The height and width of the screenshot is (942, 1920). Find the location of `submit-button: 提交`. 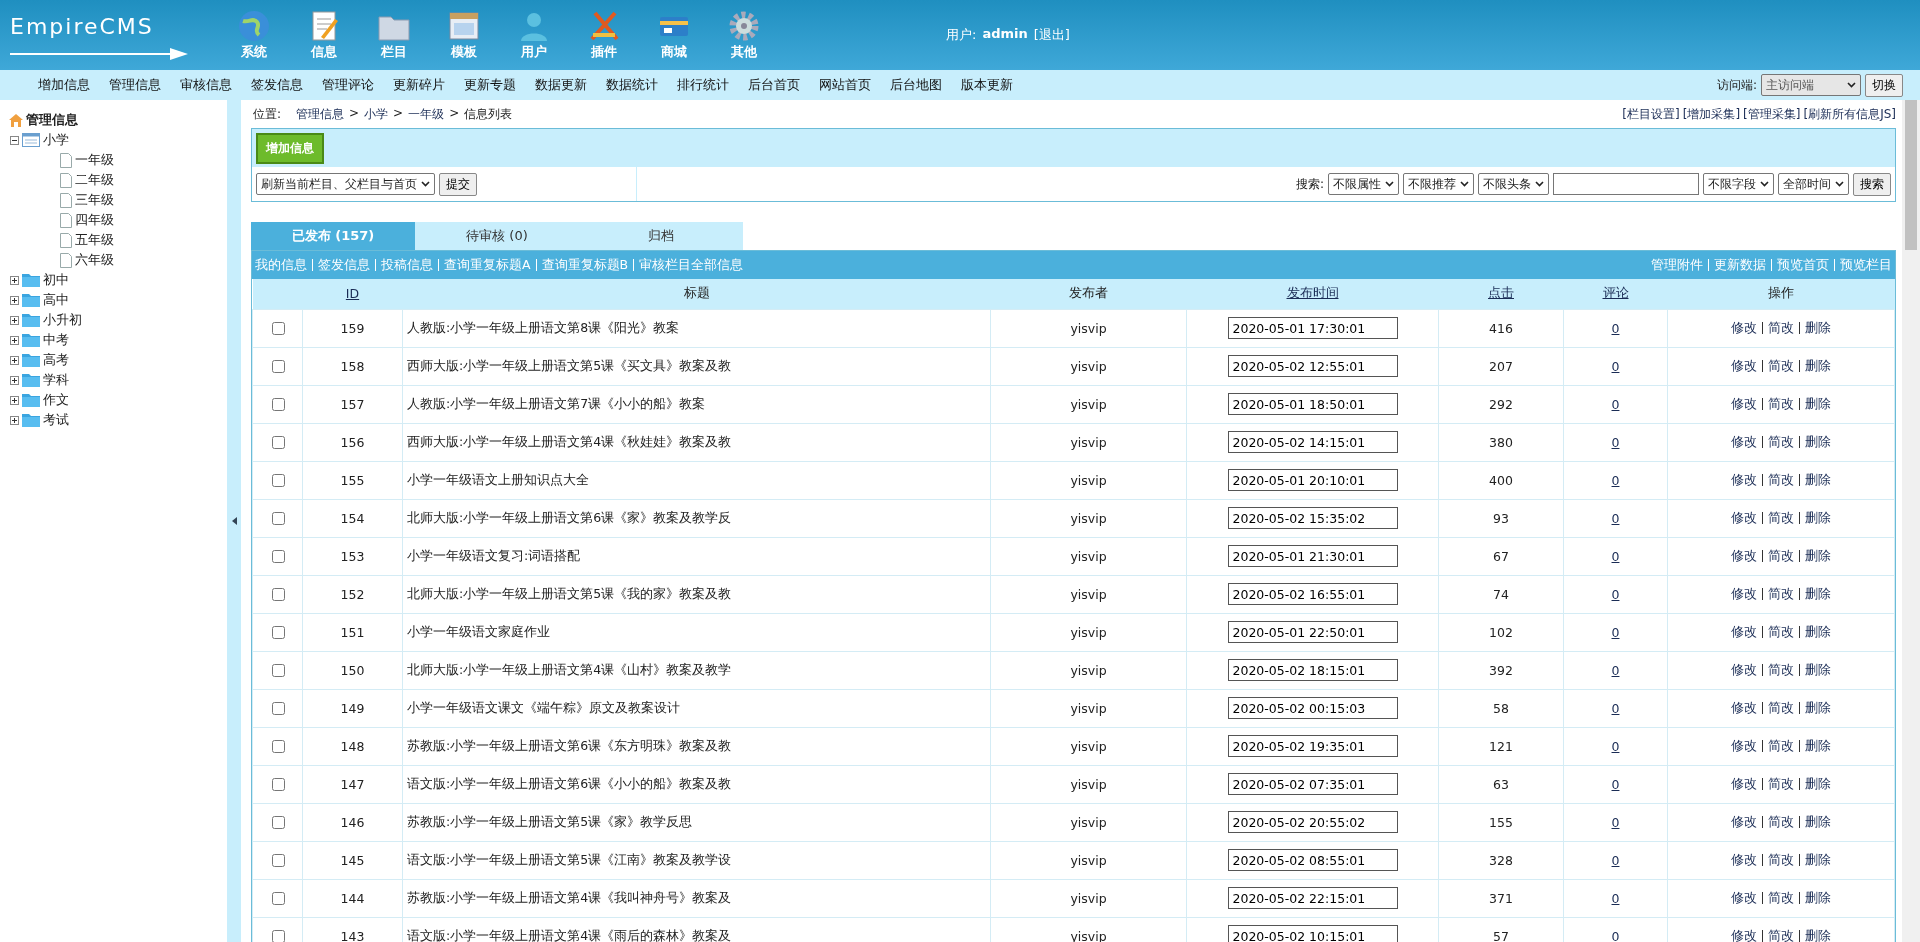

submit-button: 提交 is located at coordinates (458, 184).